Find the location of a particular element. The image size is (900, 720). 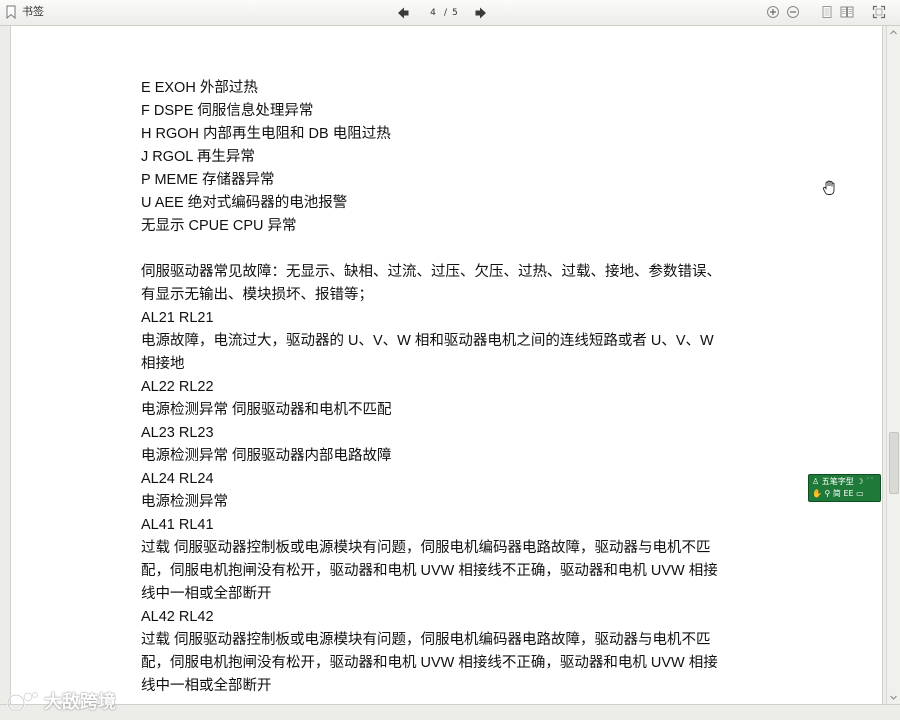

text-line: AL21 RL21 is located at coordinates (177, 318).